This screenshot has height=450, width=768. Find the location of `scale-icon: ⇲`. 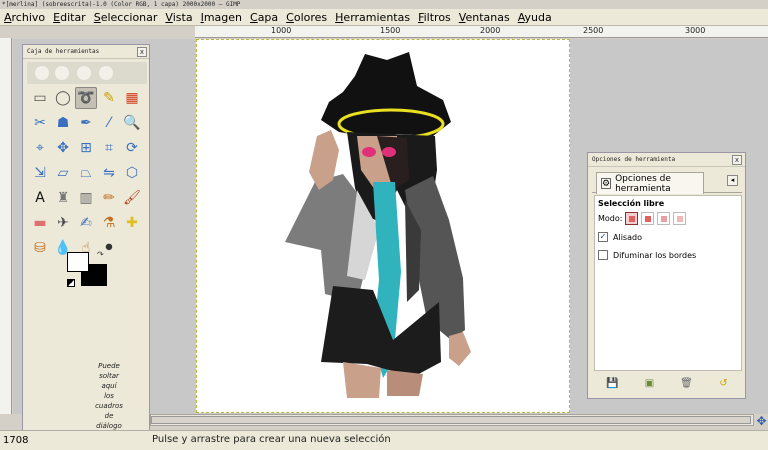

scale-icon: ⇲ is located at coordinates (40, 173).